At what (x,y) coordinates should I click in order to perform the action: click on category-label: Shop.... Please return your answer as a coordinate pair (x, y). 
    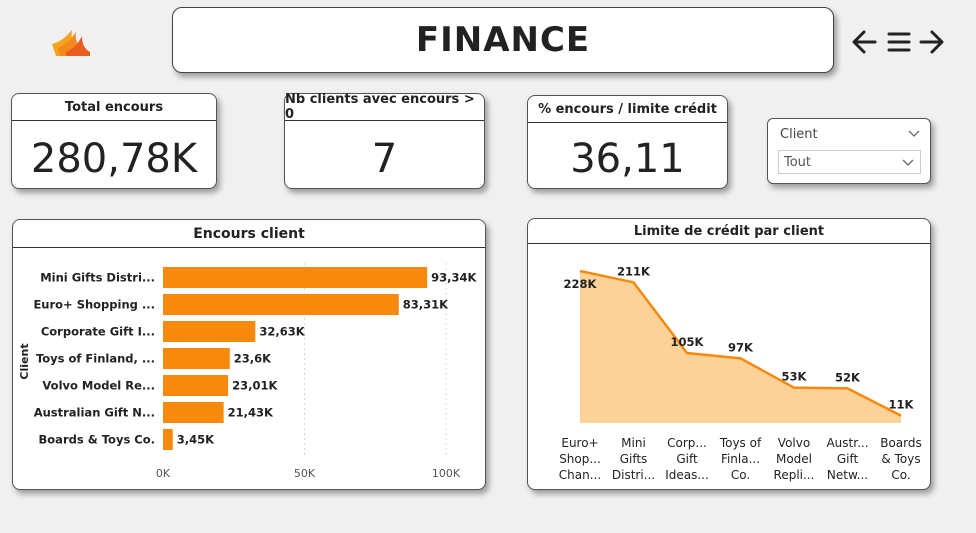
    Looking at the image, I should click on (580, 459).